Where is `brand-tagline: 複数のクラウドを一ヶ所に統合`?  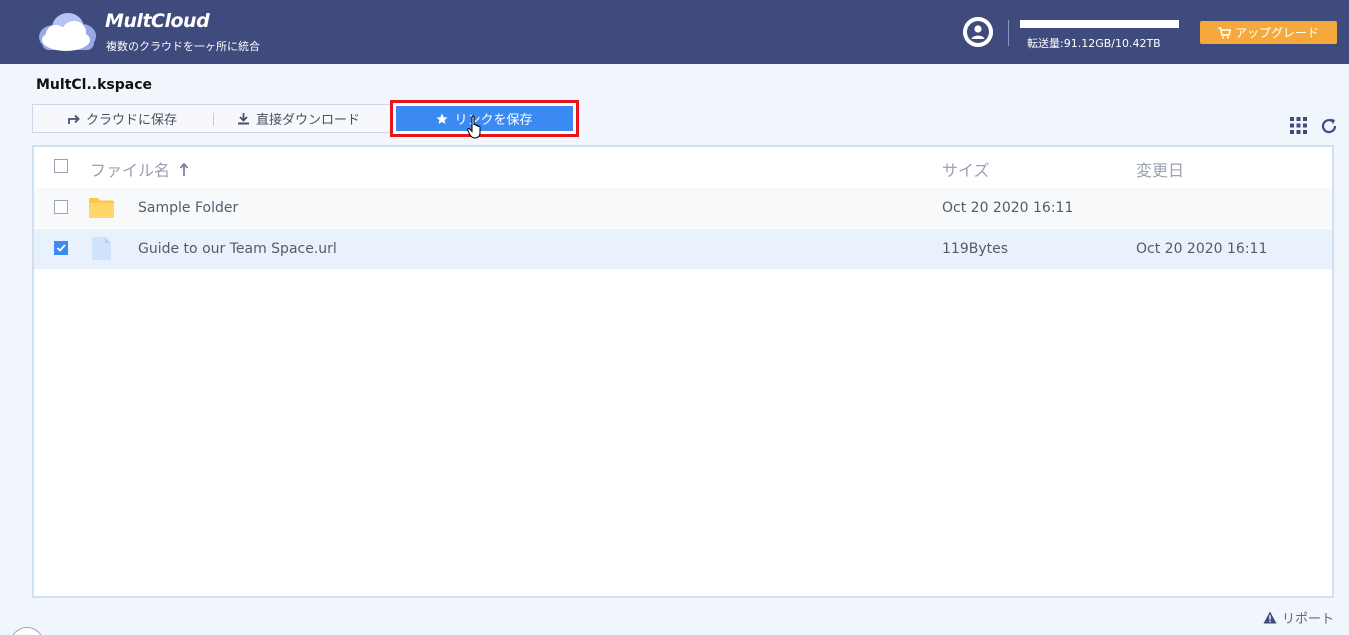
brand-tagline: 複数のクラウドを一ヶ所に統合 is located at coordinates (183, 46).